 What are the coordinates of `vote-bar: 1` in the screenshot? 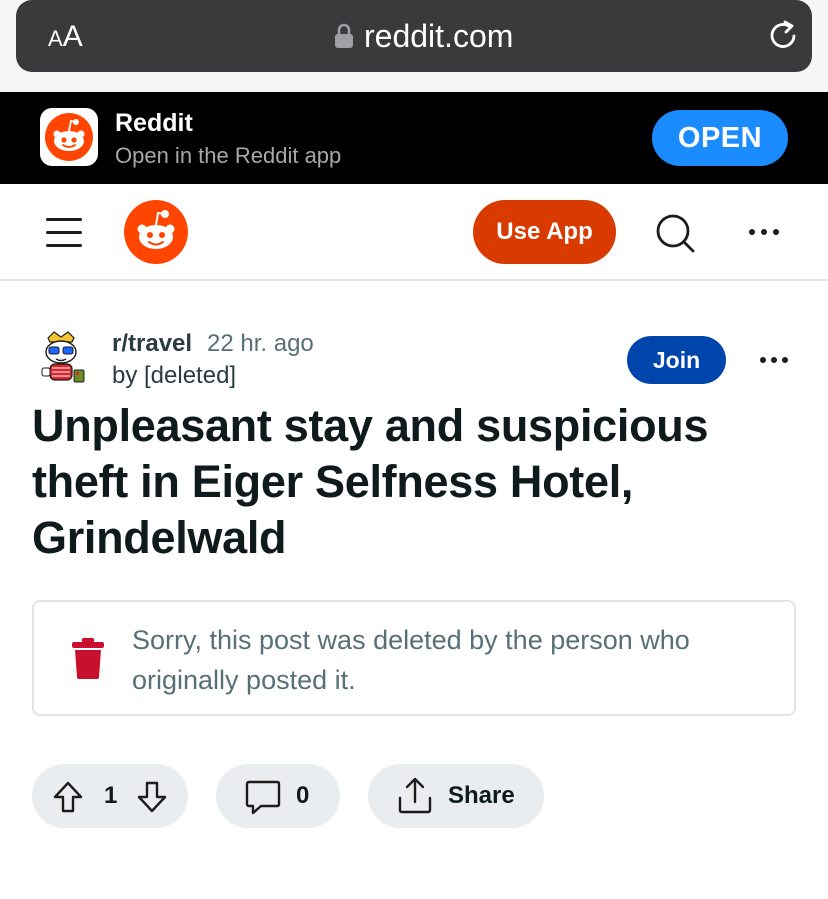 It's located at (110, 796).